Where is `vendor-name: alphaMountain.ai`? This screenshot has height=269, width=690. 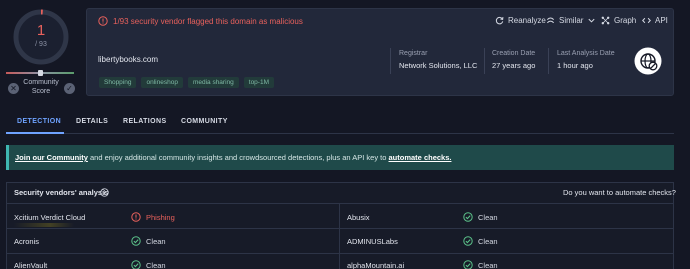
vendor-name: alphaMountain.ai is located at coordinates (376, 265).